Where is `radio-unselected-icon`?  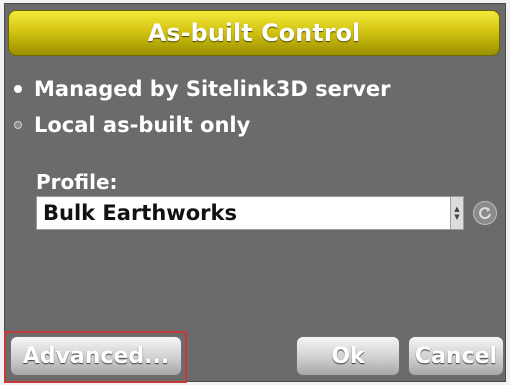
radio-unselected-icon is located at coordinates (18, 125).